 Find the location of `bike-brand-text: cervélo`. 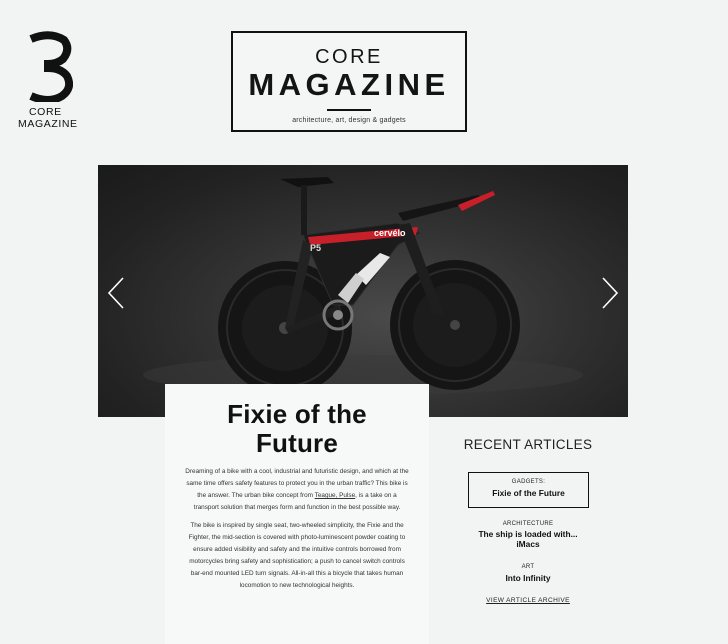

bike-brand-text: cervélo is located at coordinates (390, 233).